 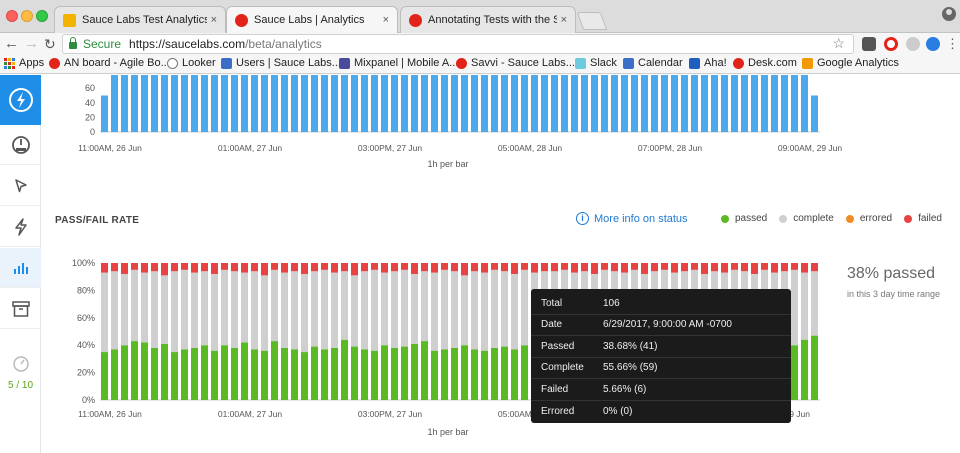 What do you see at coordinates (596, 63) in the screenshot?
I see `bookmark-item: Slack` at bounding box center [596, 63].